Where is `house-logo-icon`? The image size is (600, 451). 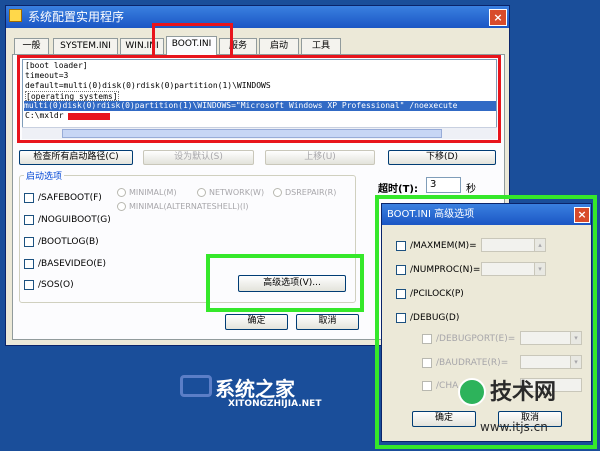
house-logo-icon is located at coordinates (196, 386).